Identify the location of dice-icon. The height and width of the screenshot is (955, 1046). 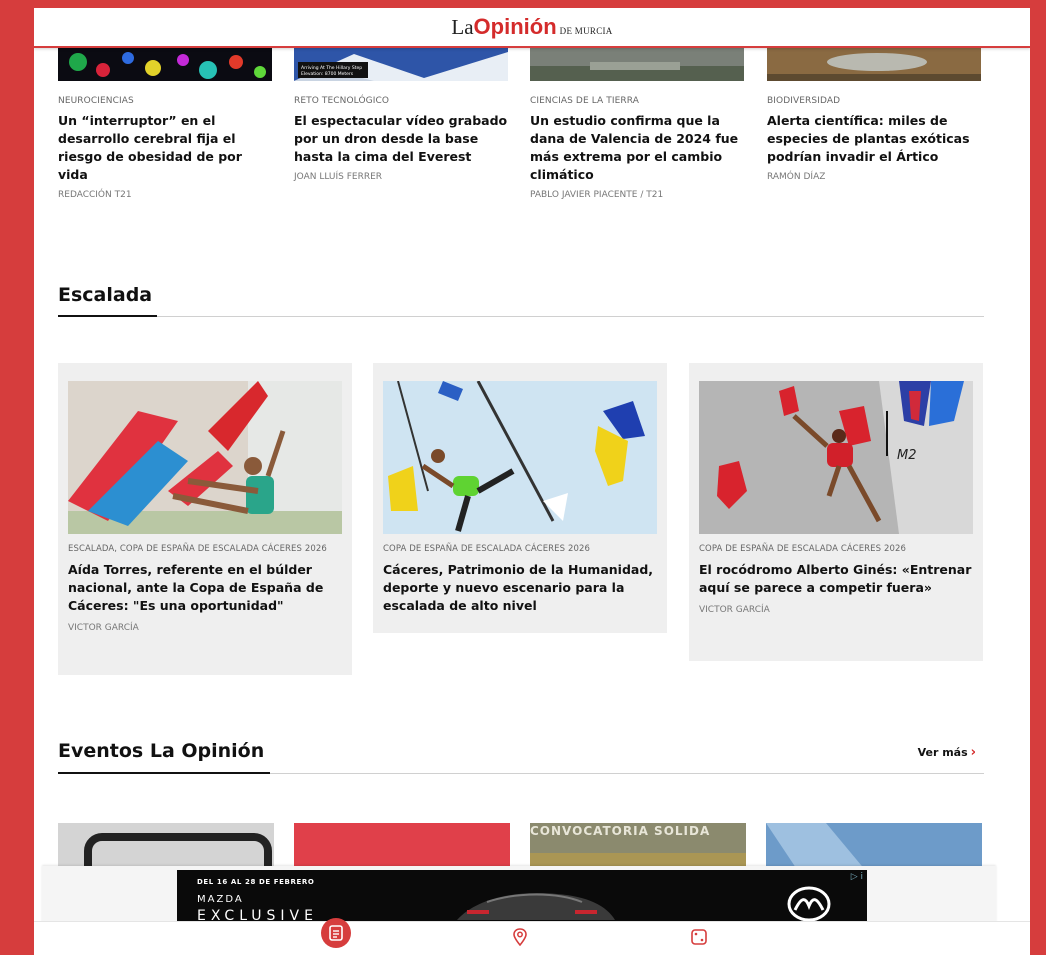
(699, 937).